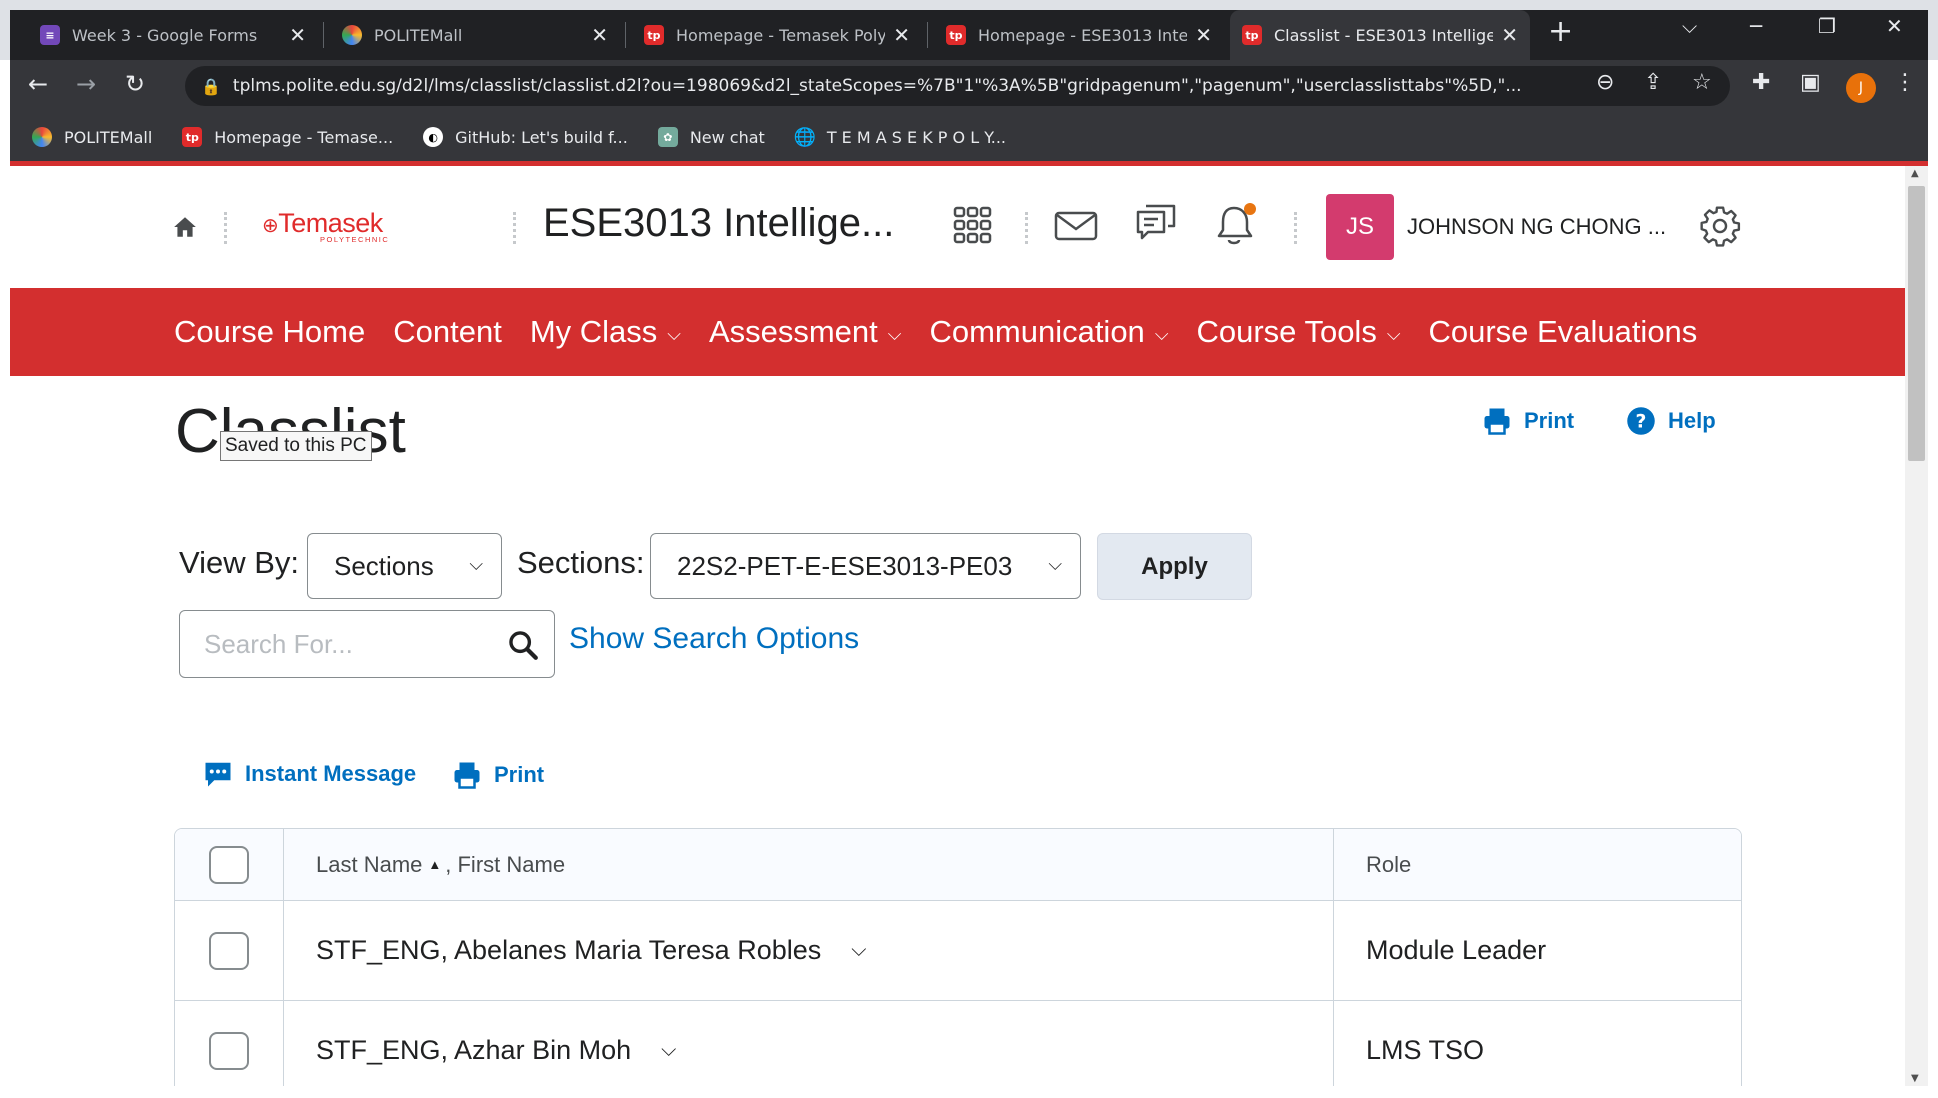 This screenshot has height=1098, width=1938. What do you see at coordinates (714, 639) in the screenshot?
I see `show-search-options-link: Show Search Options` at bounding box center [714, 639].